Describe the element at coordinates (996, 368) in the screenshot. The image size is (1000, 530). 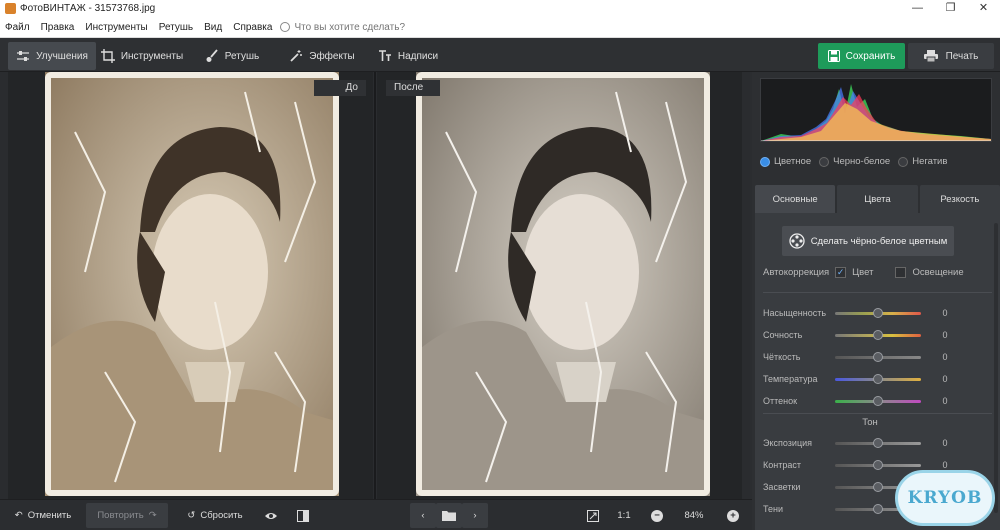
I see `panel-scrollbar` at that location.